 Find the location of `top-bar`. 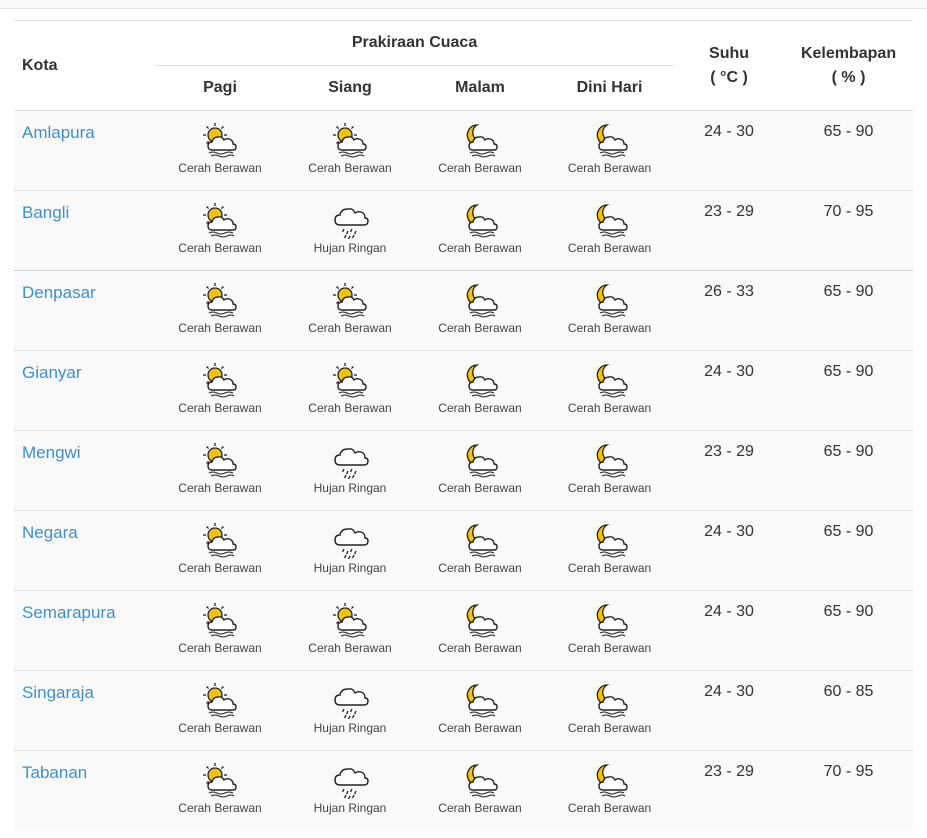

top-bar is located at coordinates (463, 4).